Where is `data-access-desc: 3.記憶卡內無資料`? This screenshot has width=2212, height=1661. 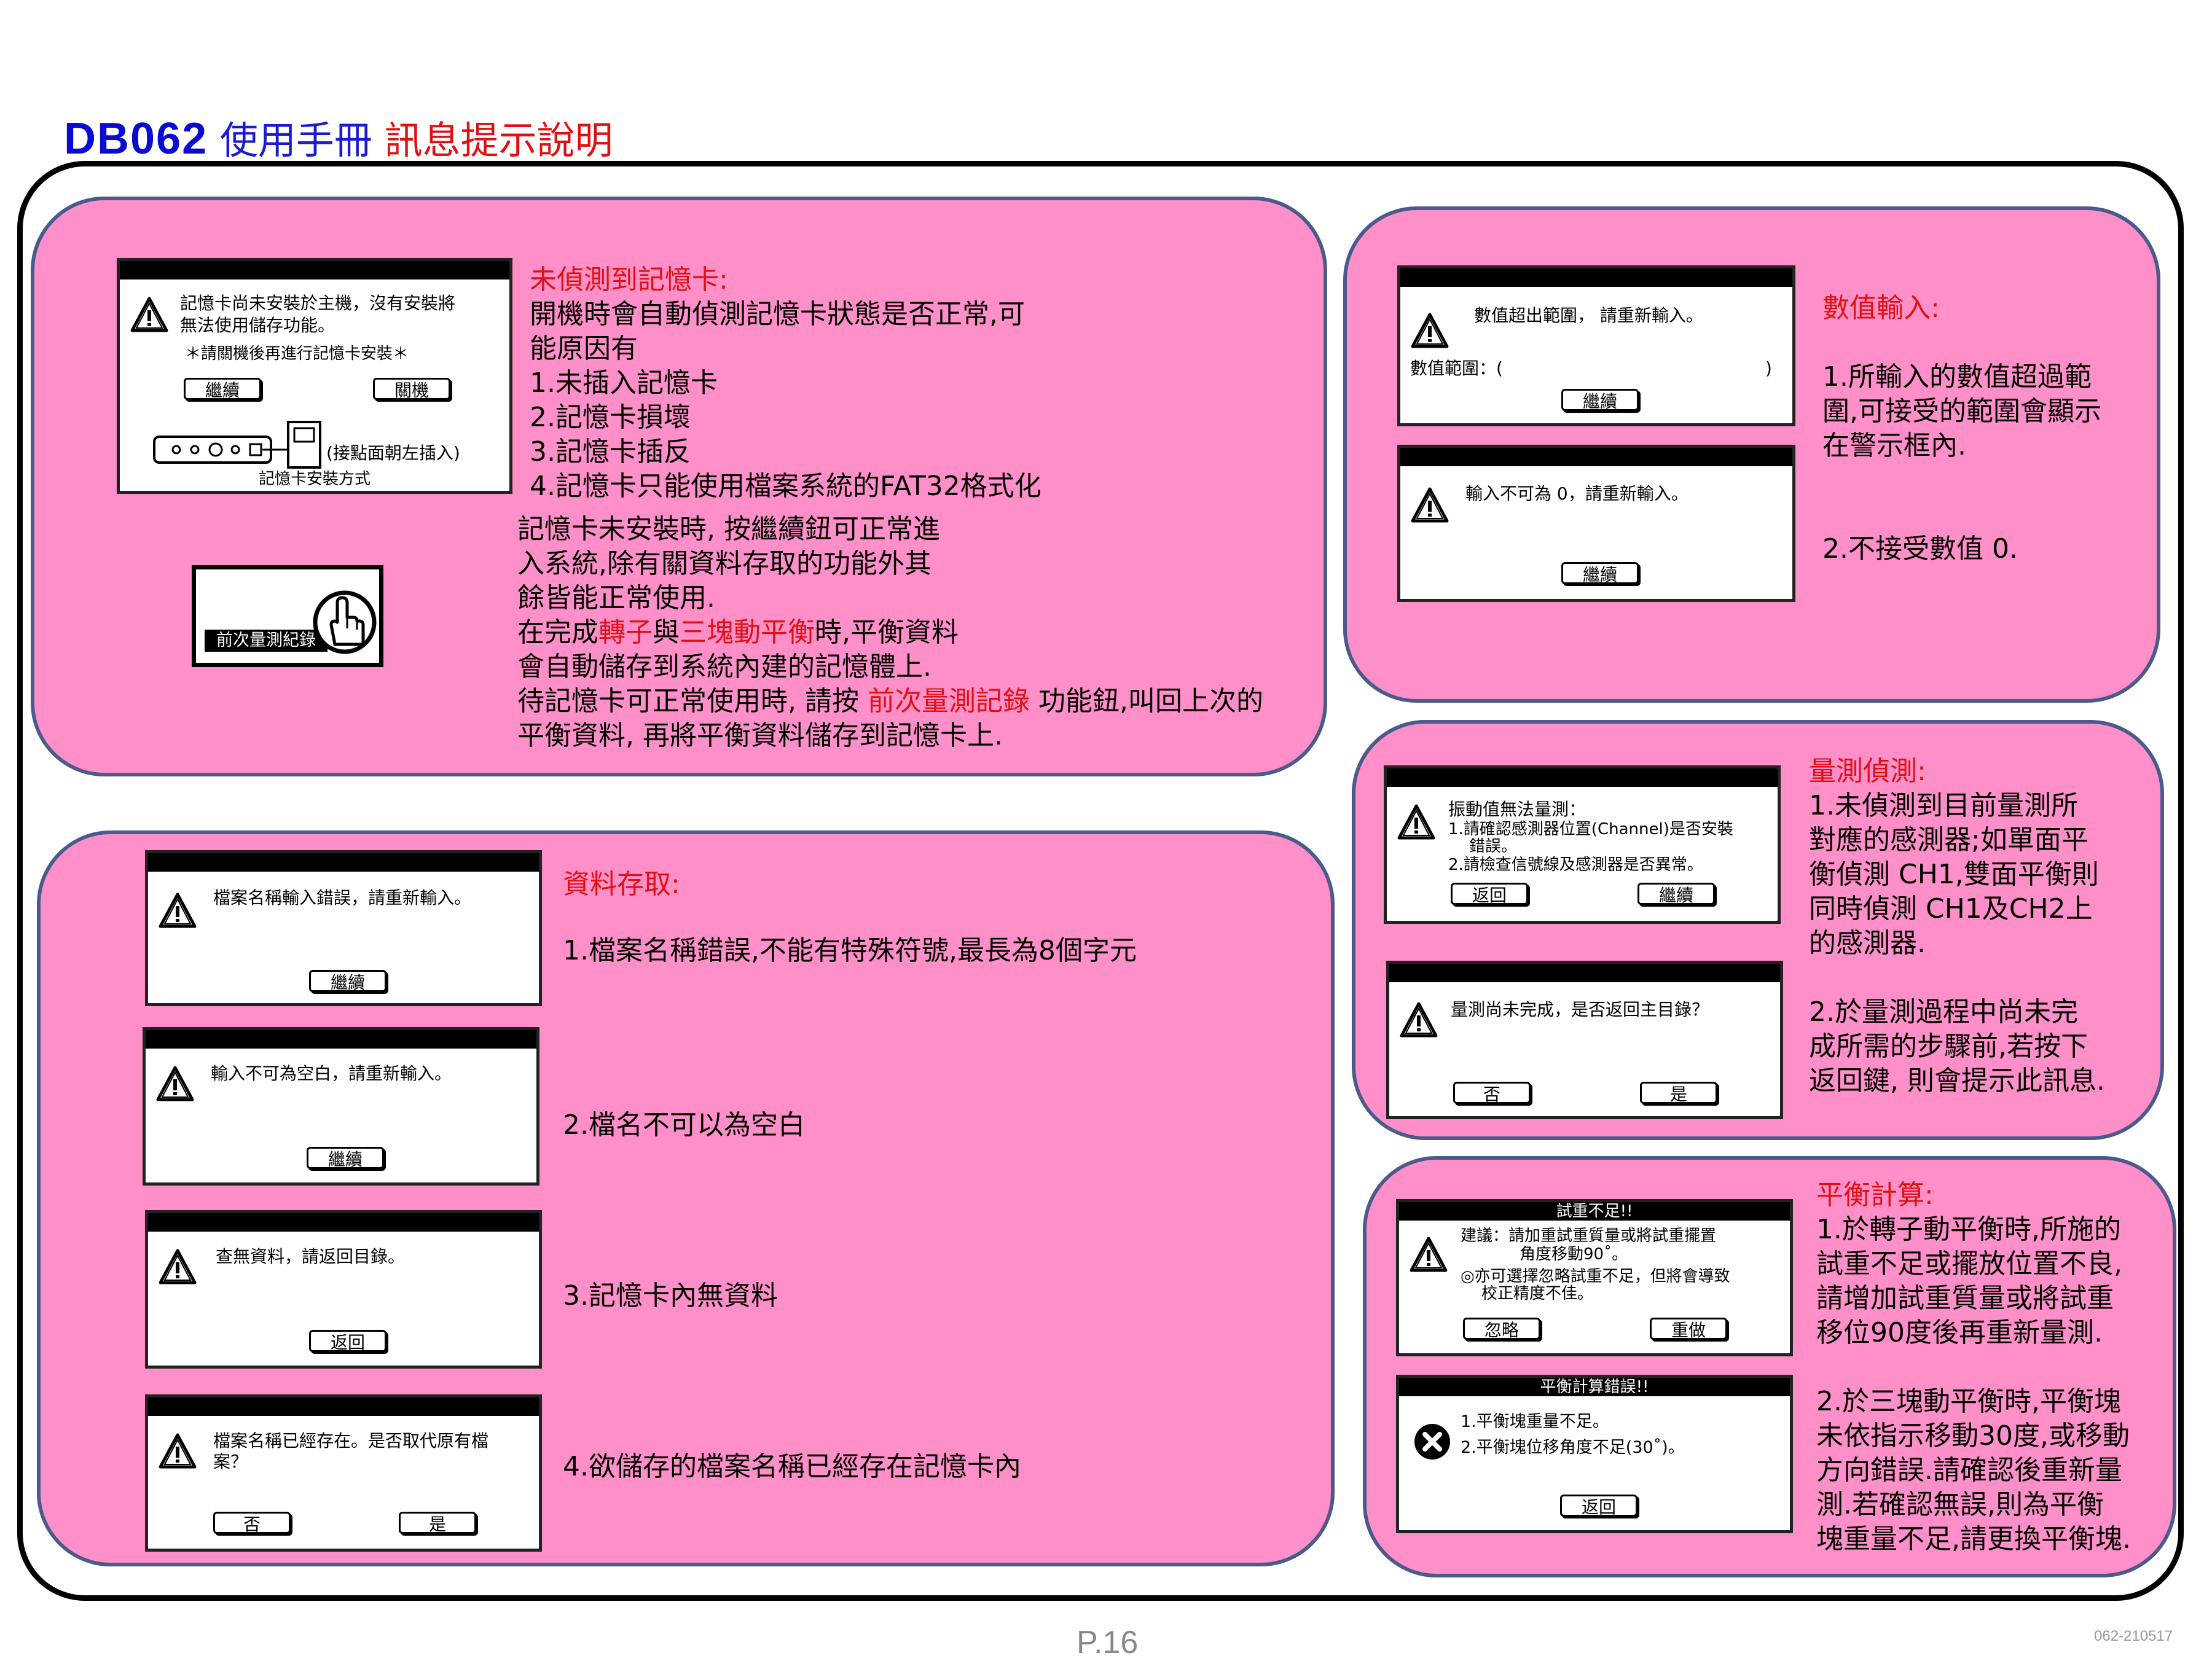 data-access-desc: 3.記憶卡內無資料 is located at coordinates (670, 1295).